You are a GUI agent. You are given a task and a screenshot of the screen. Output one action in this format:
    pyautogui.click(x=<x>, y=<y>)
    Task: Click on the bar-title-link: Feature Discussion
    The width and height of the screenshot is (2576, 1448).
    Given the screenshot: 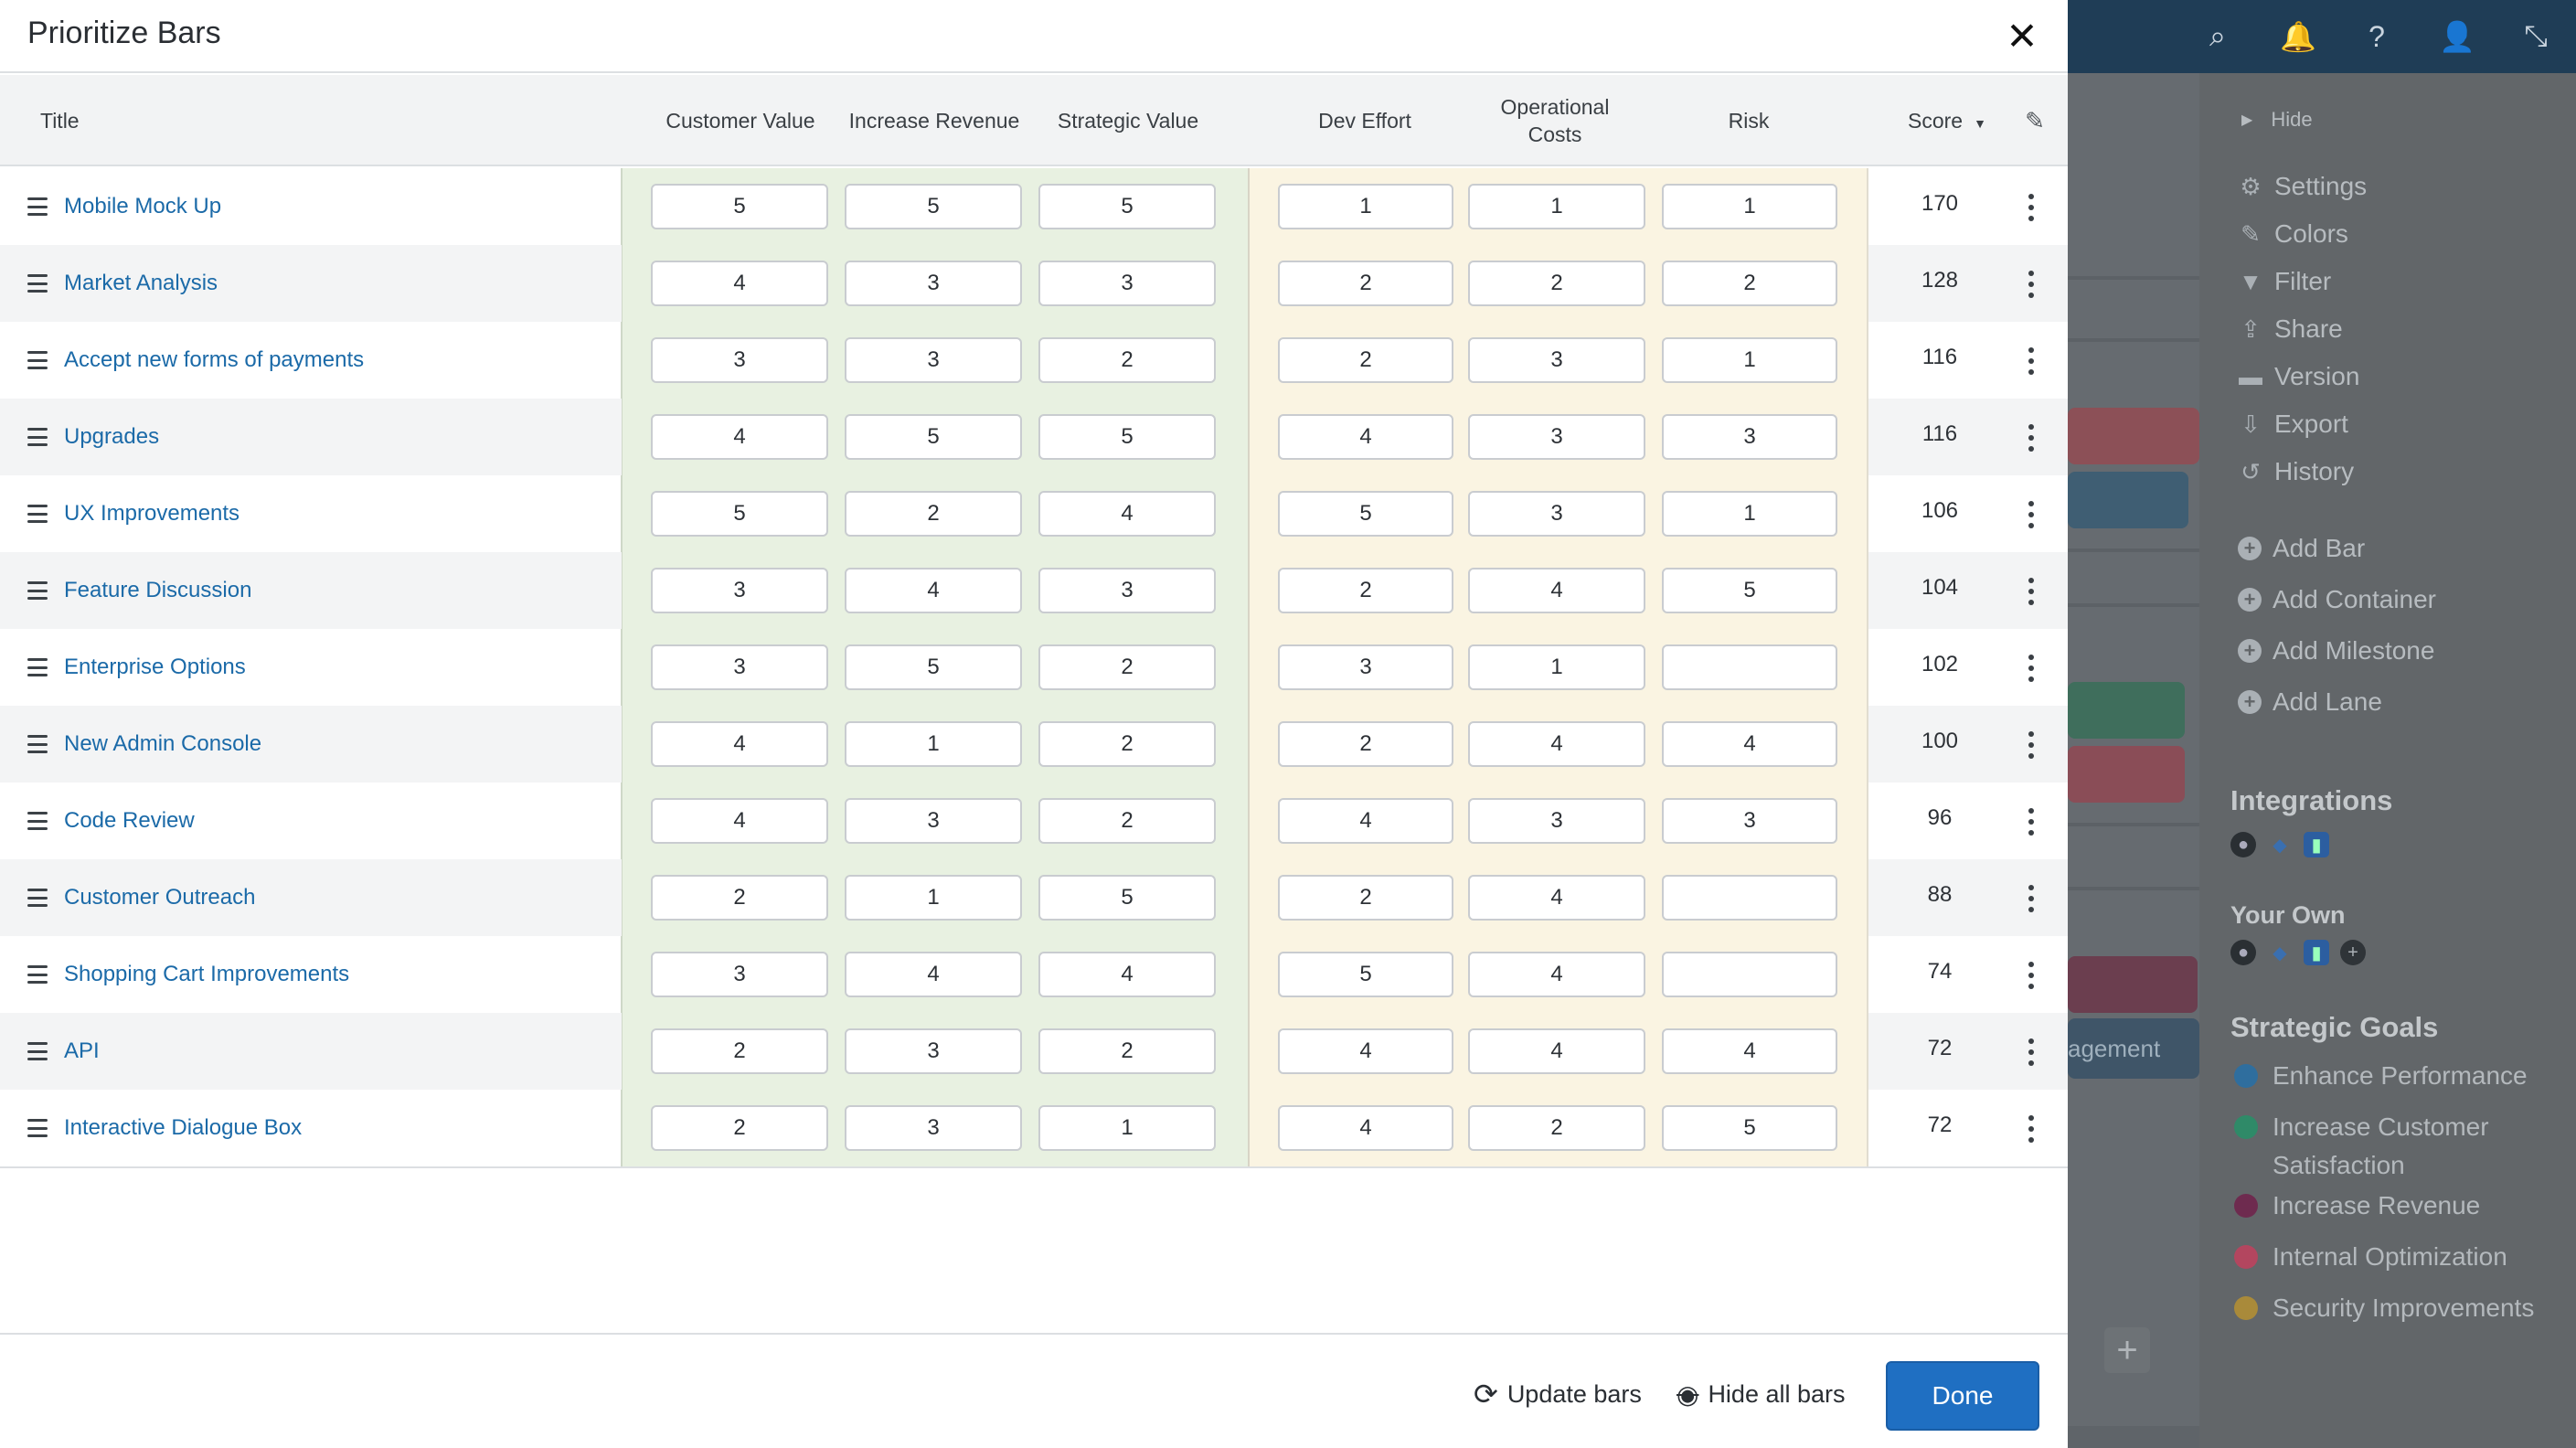 What is the action you would take?
    pyautogui.click(x=158, y=590)
    